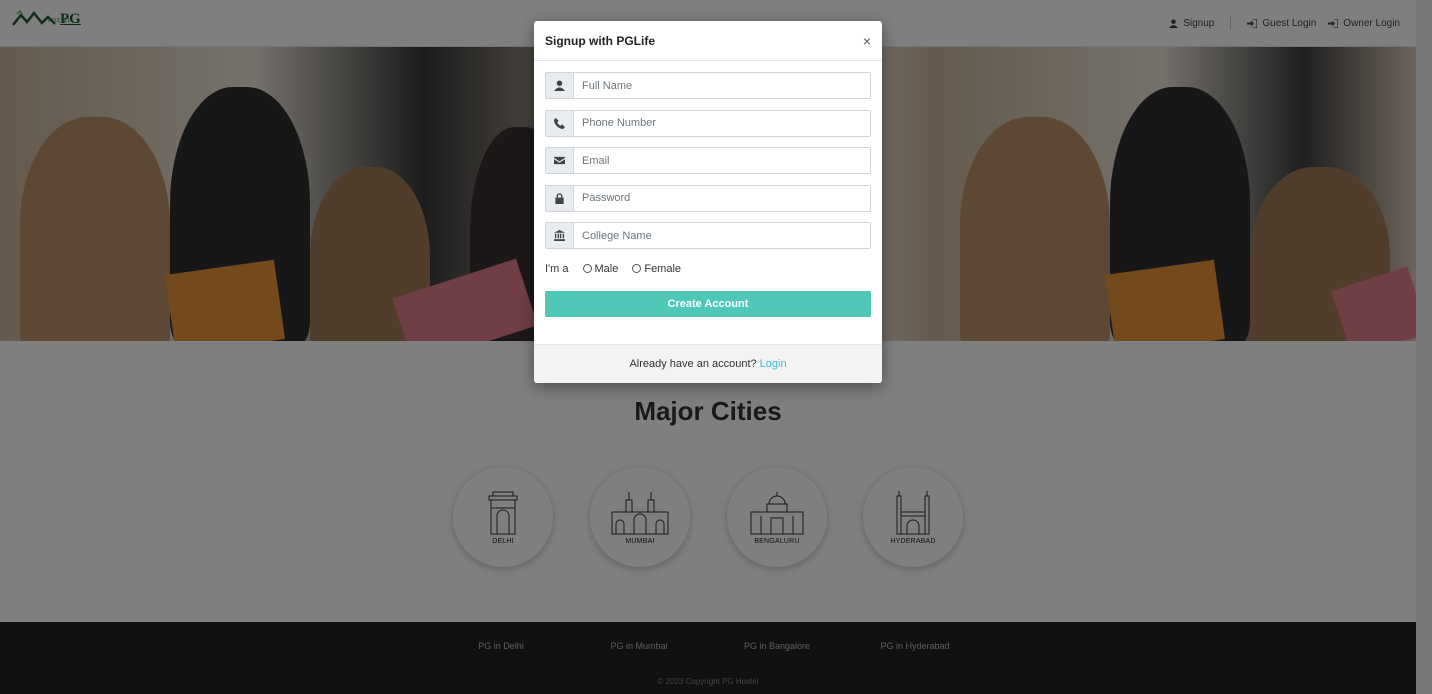 The width and height of the screenshot is (1432, 694). Describe the element at coordinates (560, 85) in the screenshot. I see `user-icon` at that location.